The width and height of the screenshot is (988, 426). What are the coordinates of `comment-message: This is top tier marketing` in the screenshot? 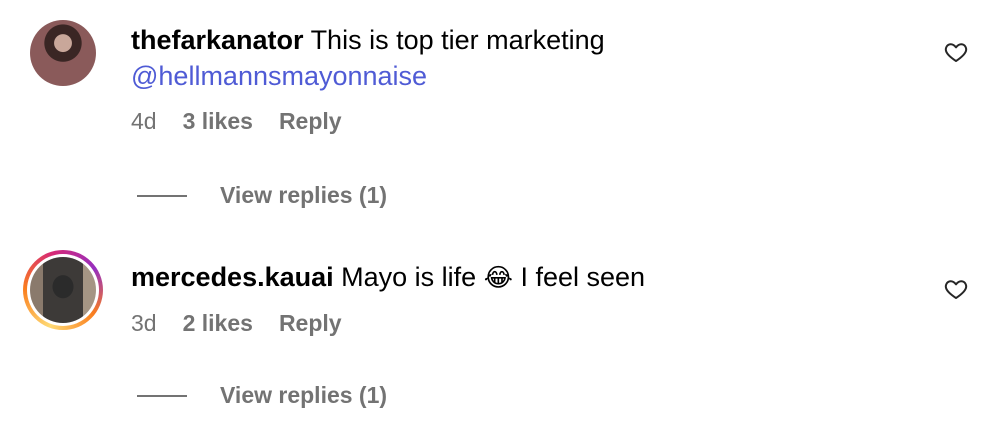 It's located at (457, 40).